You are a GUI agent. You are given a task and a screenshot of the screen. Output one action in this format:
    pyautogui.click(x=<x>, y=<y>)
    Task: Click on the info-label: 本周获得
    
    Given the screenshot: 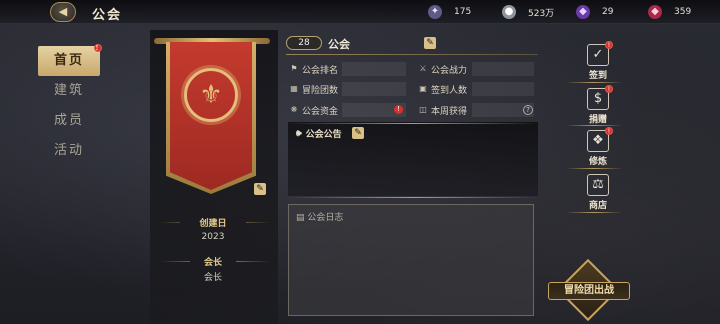 What is the action you would take?
    pyautogui.click(x=449, y=111)
    